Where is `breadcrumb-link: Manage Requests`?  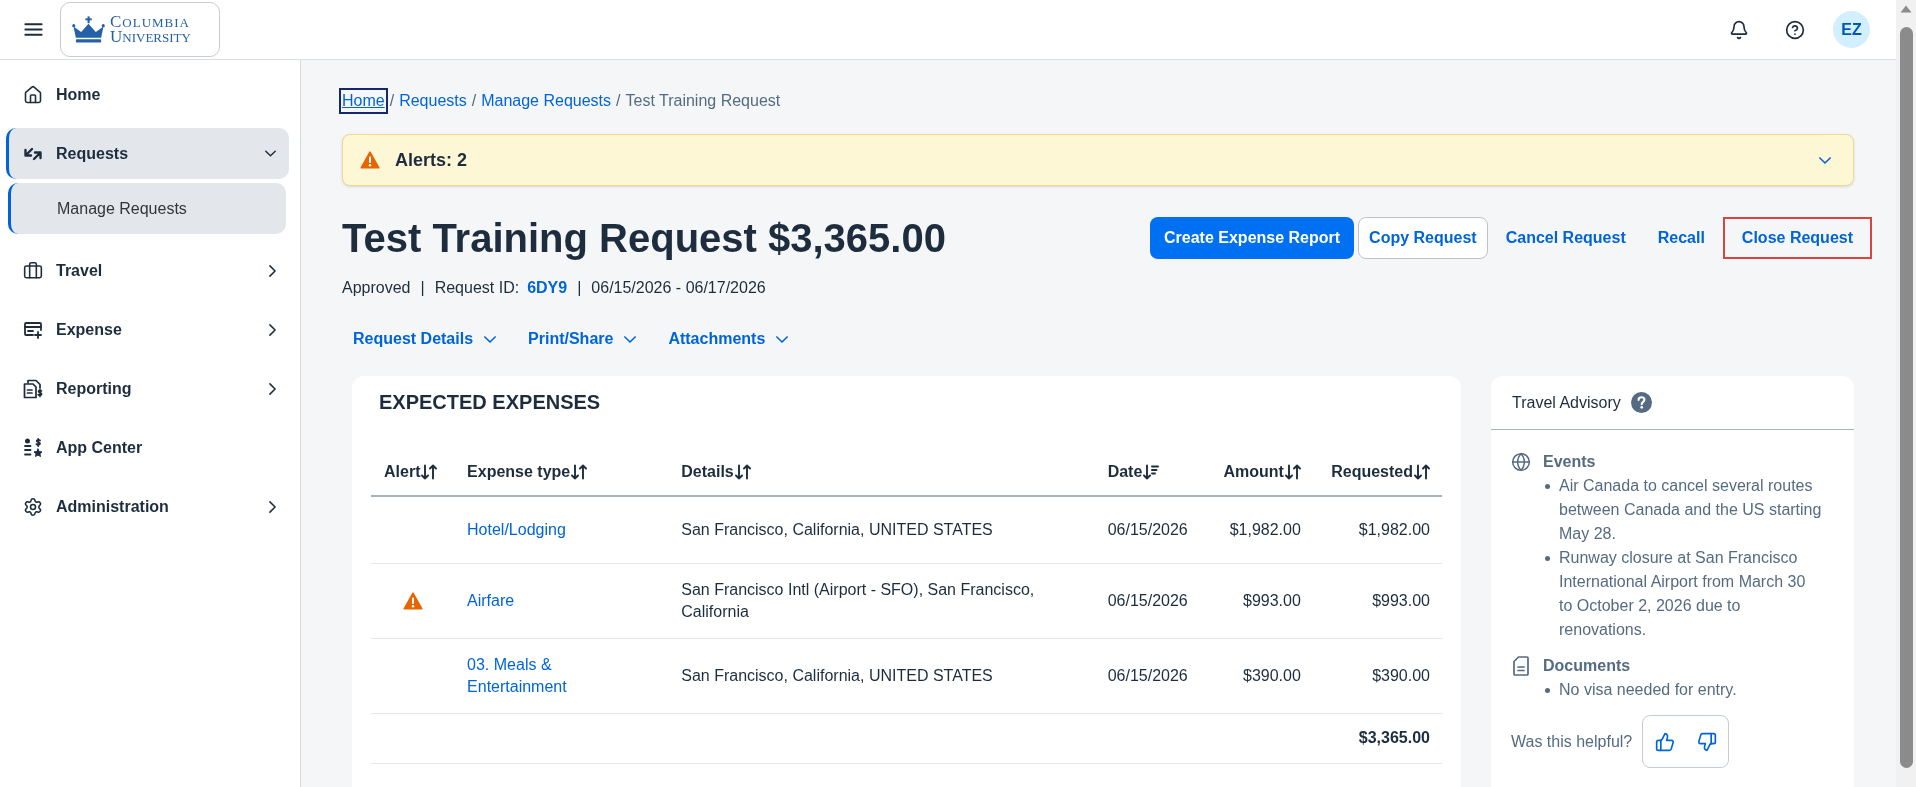
breadcrumb-link: Manage Requests is located at coordinates (546, 101).